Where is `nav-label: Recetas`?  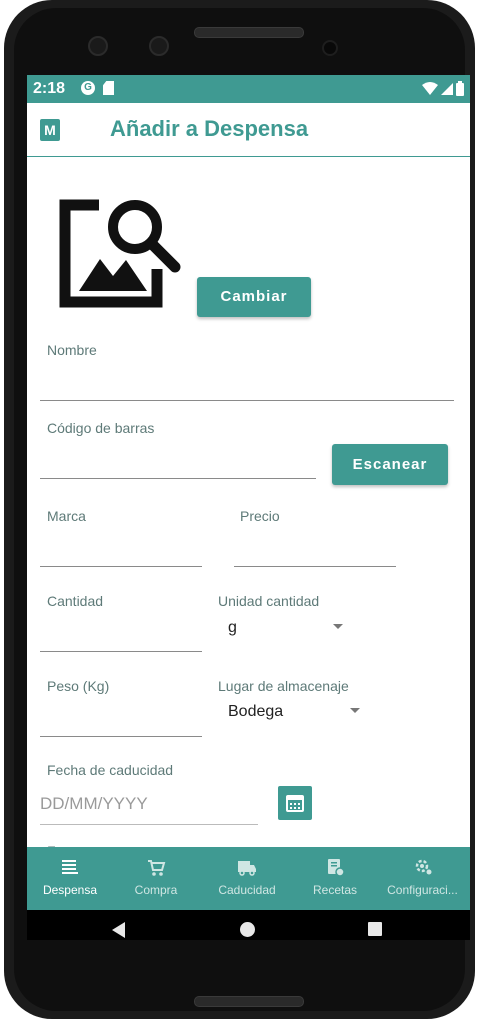 nav-label: Recetas is located at coordinates (335, 890).